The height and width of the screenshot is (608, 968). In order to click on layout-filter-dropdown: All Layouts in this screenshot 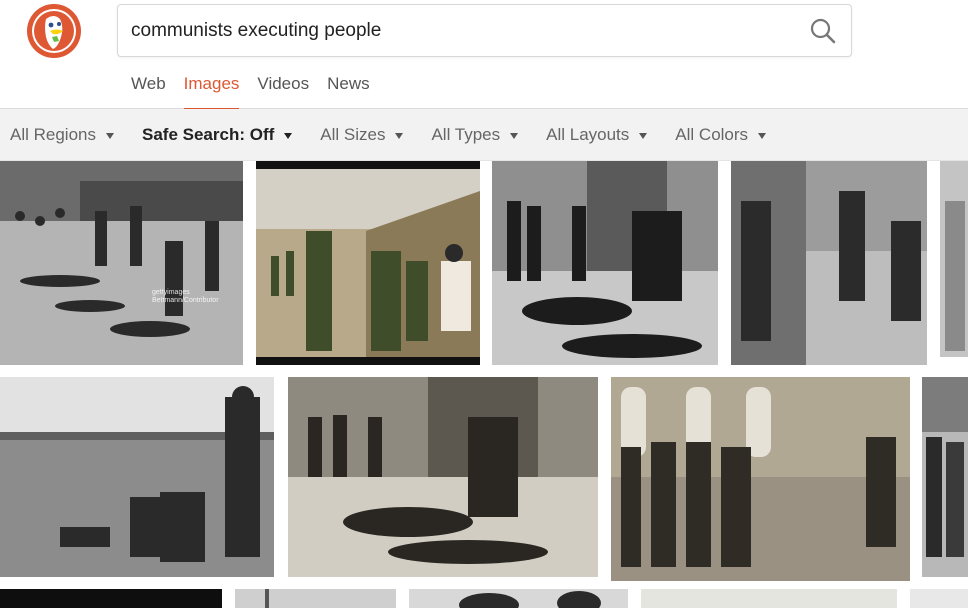, I will do `click(597, 134)`.